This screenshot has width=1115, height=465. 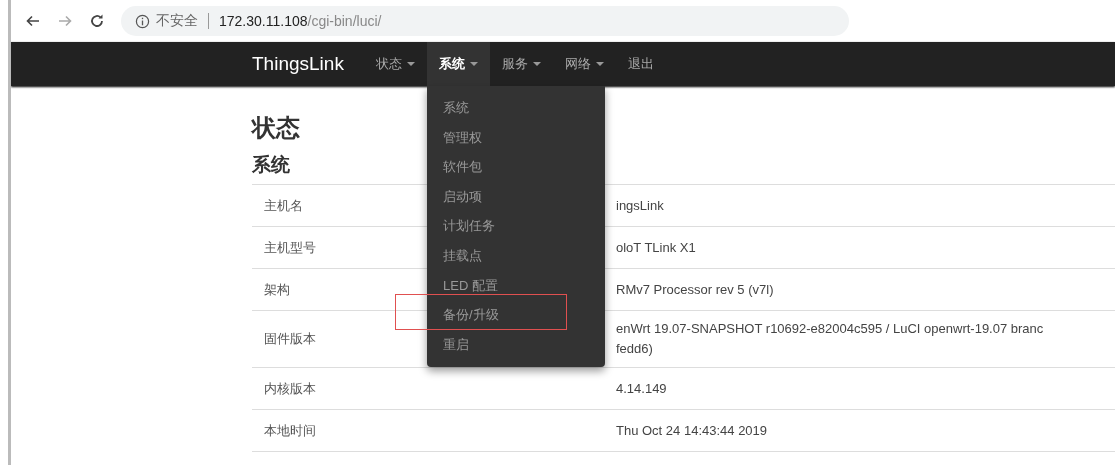 What do you see at coordinates (283, 205) in the screenshot?
I see `table-cell: 主机名` at bounding box center [283, 205].